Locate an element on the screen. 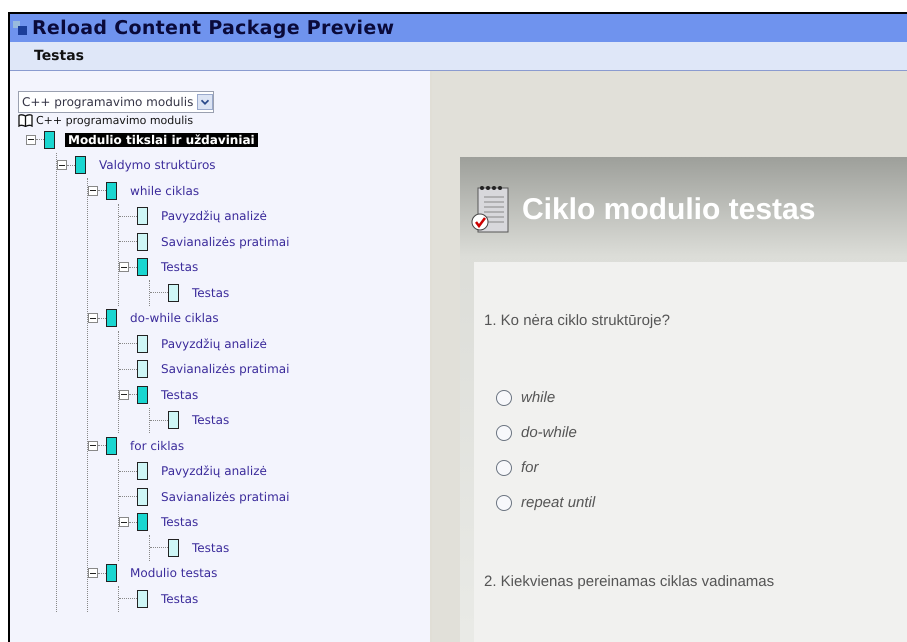 This screenshot has height=642, width=907. tree-item: Modulio testas is located at coordinates (173, 573).